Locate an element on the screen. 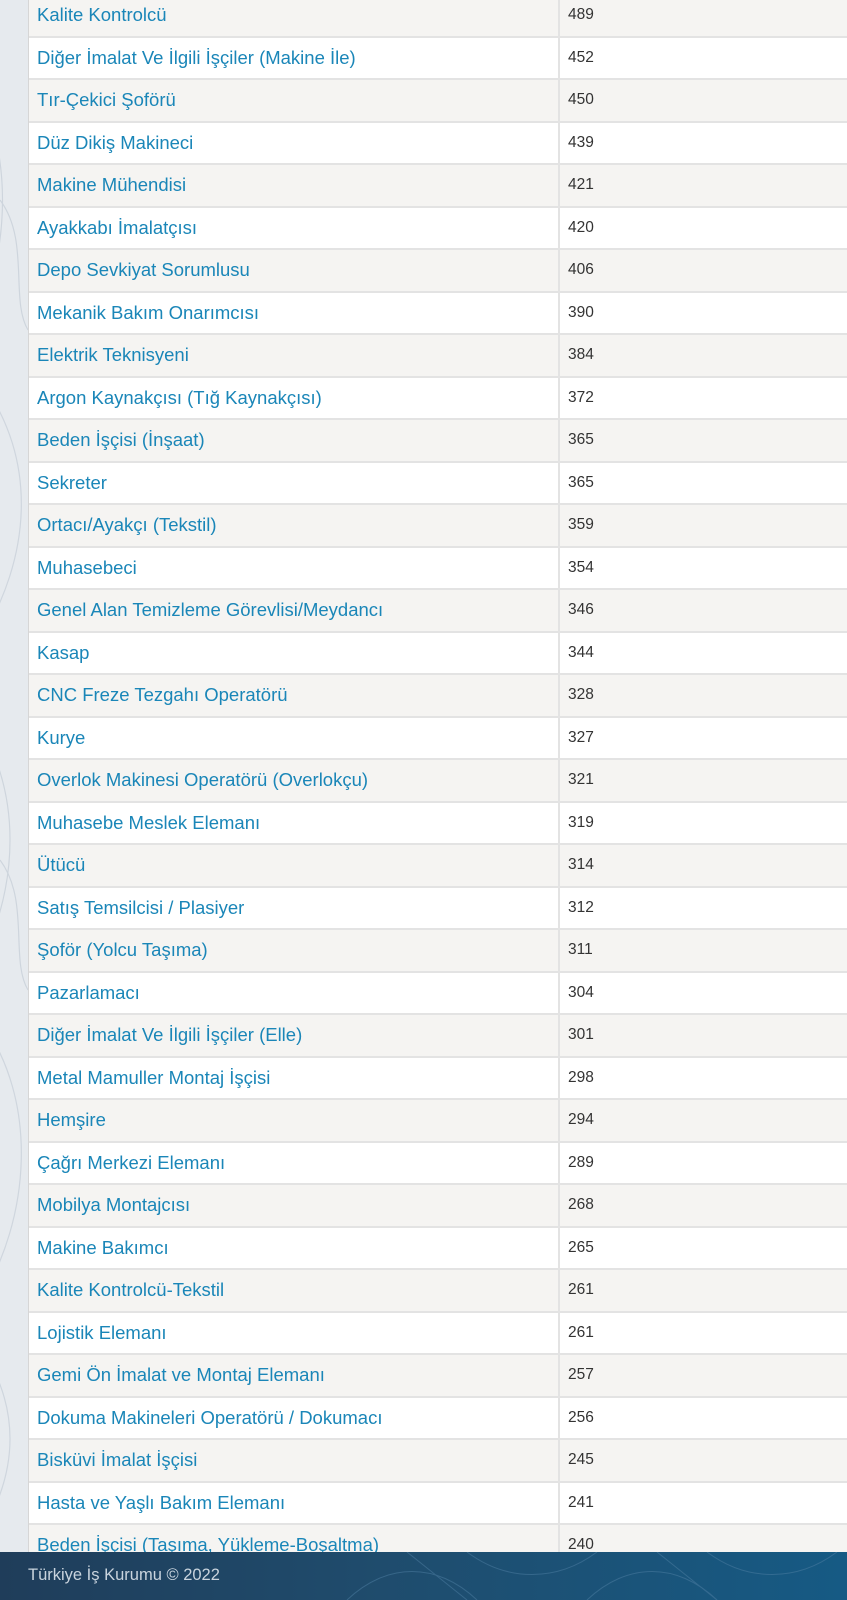 This screenshot has width=847, height=1600. table-row: Şoför (Yolcu Taşıma) 311 is located at coordinates (438, 951).